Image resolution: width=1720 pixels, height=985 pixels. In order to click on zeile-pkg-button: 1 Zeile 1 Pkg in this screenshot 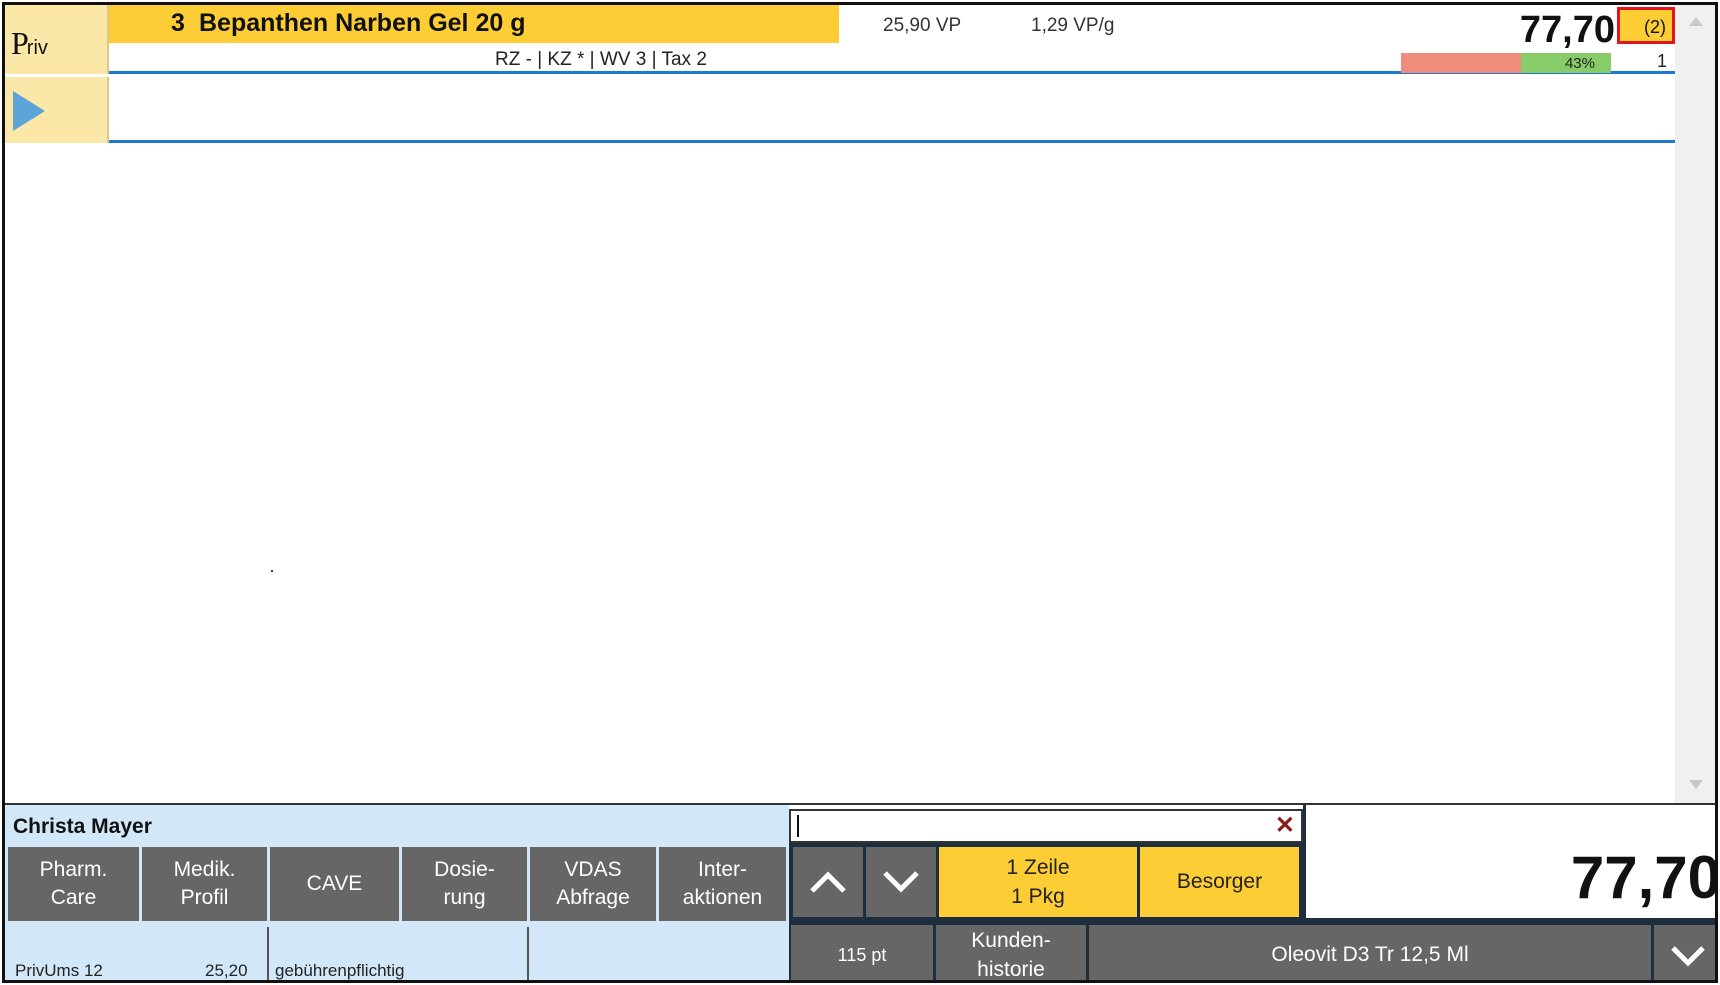, I will do `click(1038, 882)`.